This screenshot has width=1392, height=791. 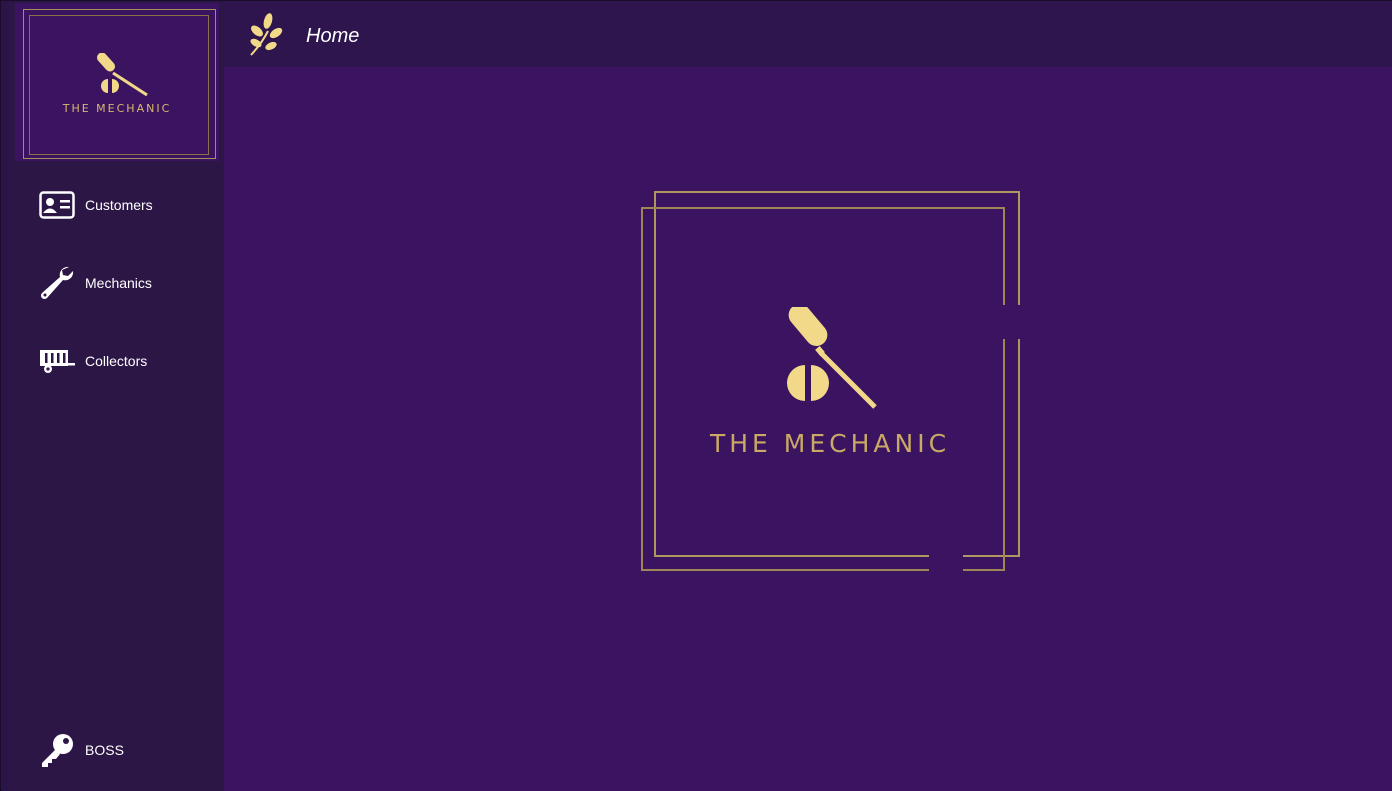 What do you see at coordinates (57, 205) in the screenshot?
I see `id-card-icon` at bounding box center [57, 205].